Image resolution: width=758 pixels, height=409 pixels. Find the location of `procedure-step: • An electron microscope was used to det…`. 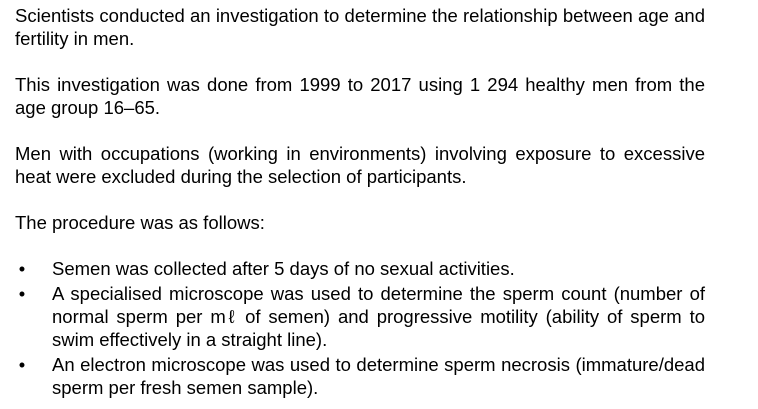

procedure-step: • An electron microscope was used to det… is located at coordinates (360, 376).